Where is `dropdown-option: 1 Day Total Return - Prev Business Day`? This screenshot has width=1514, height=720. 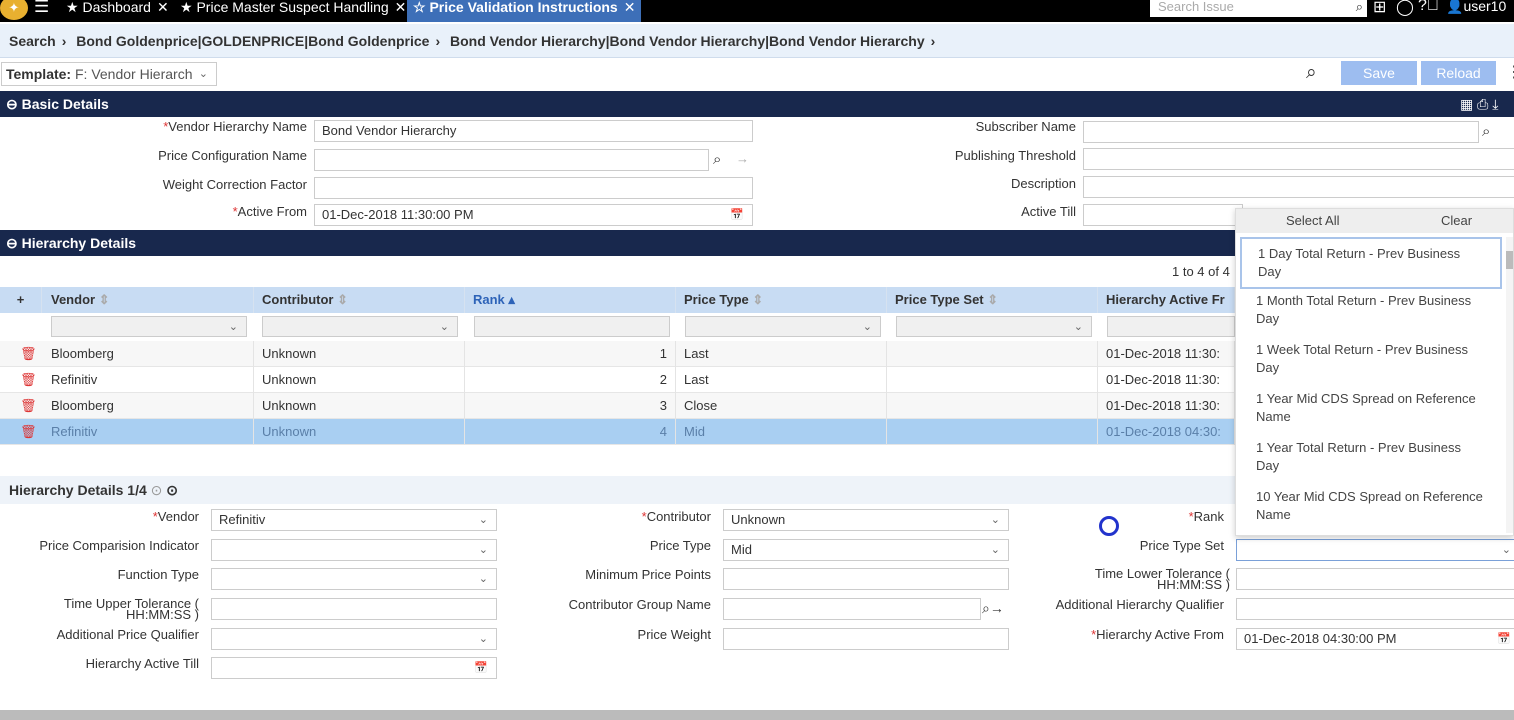
dropdown-option: 1 Day Total Return - Prev Business Day is located at coordinates (1371, 263).